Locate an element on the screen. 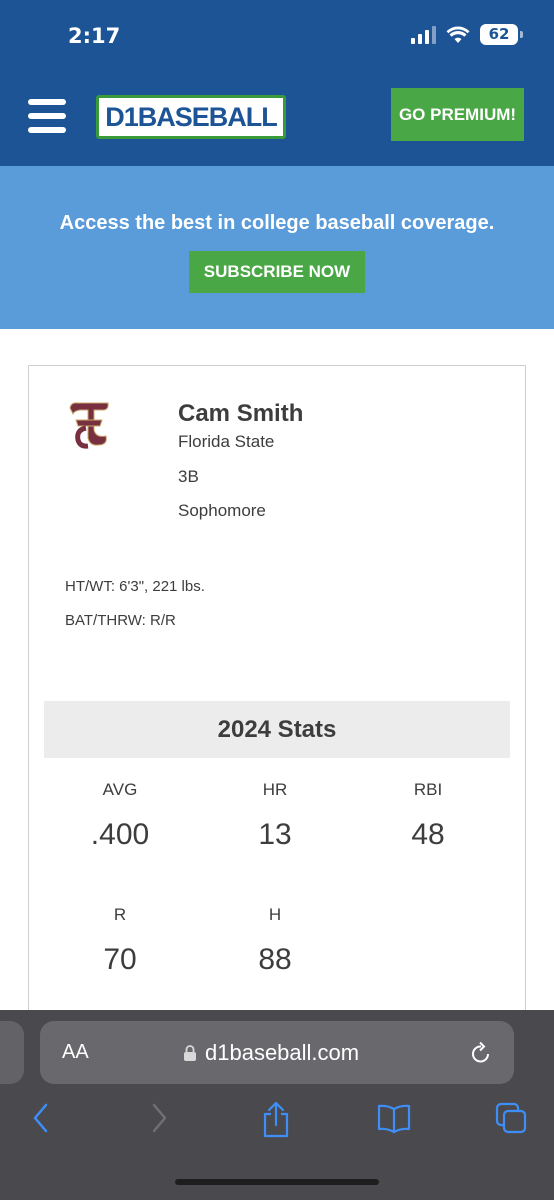 The height and width of the screenshot is (1200, 554). go-premium-button: GO PREMIUM! is located at coordinates (457, 114).